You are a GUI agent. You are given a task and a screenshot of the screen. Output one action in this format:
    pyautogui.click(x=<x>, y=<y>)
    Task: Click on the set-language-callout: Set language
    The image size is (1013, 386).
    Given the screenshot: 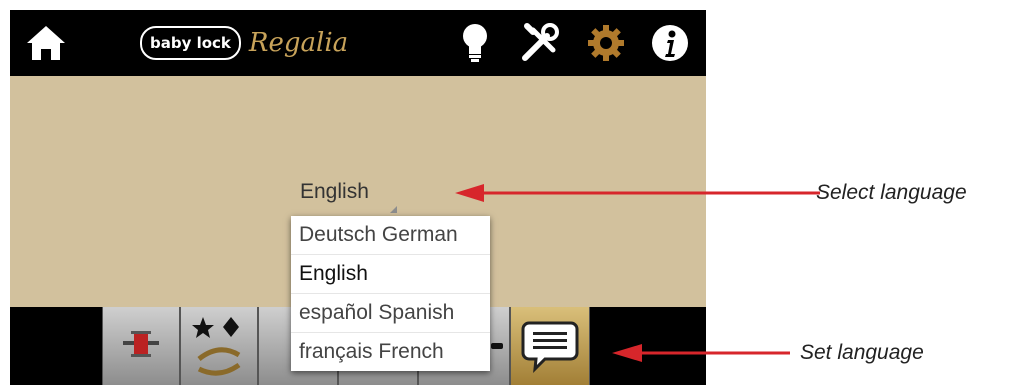 What is the action you would take?
    pyautogui.click(x=862, y=352)
    